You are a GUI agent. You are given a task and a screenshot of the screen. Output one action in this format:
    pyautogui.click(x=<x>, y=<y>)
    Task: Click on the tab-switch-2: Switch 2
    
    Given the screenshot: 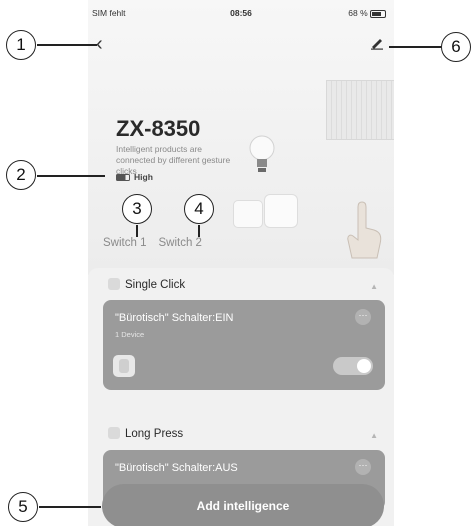 What is the action you would take?
    pyautogui.click(x=179, y=243)
    